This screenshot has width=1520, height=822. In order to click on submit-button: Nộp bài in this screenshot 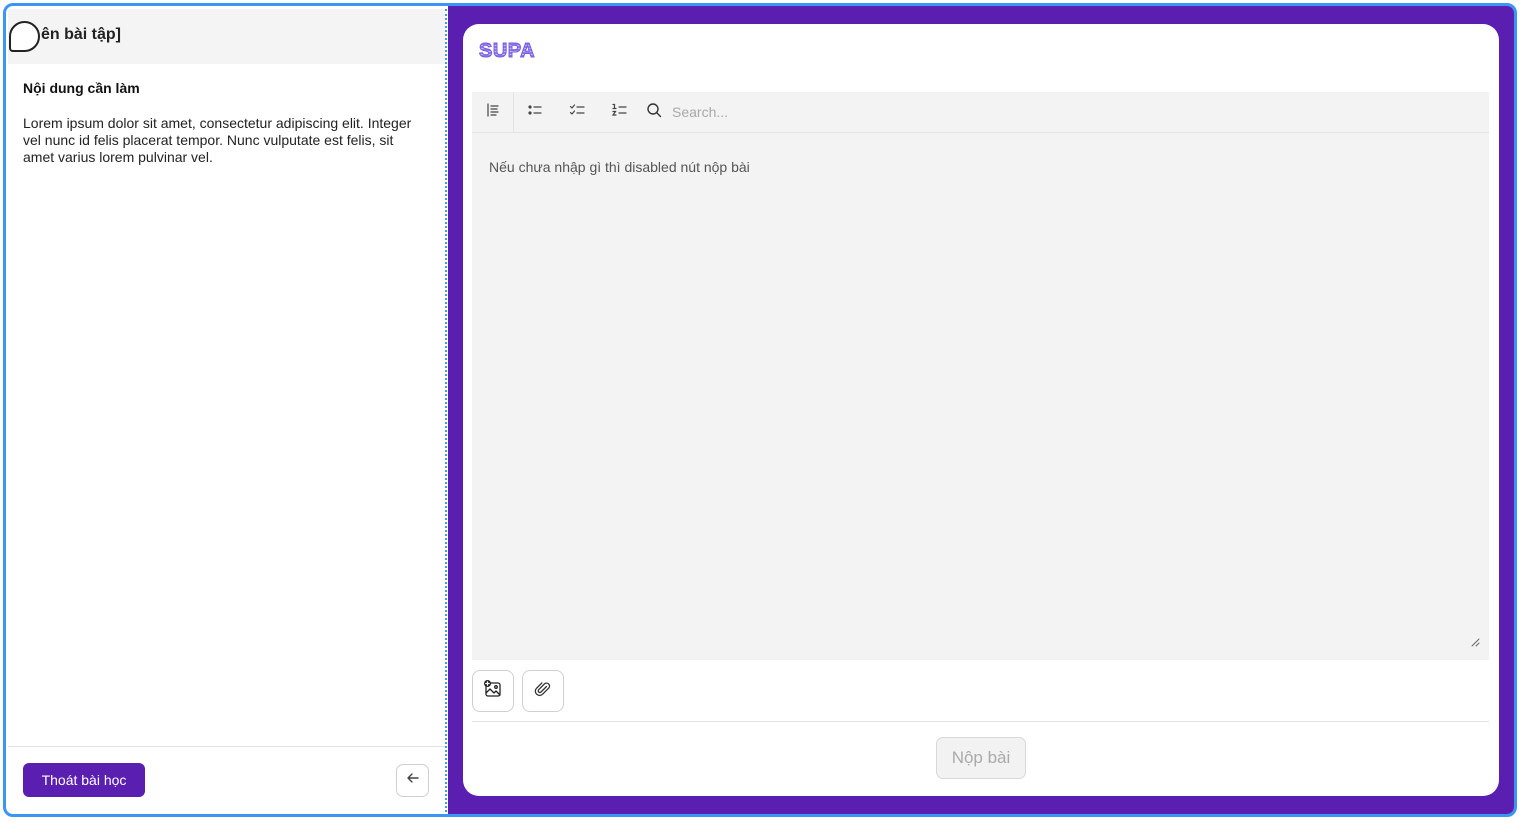, I will do `click(981, 758)`.